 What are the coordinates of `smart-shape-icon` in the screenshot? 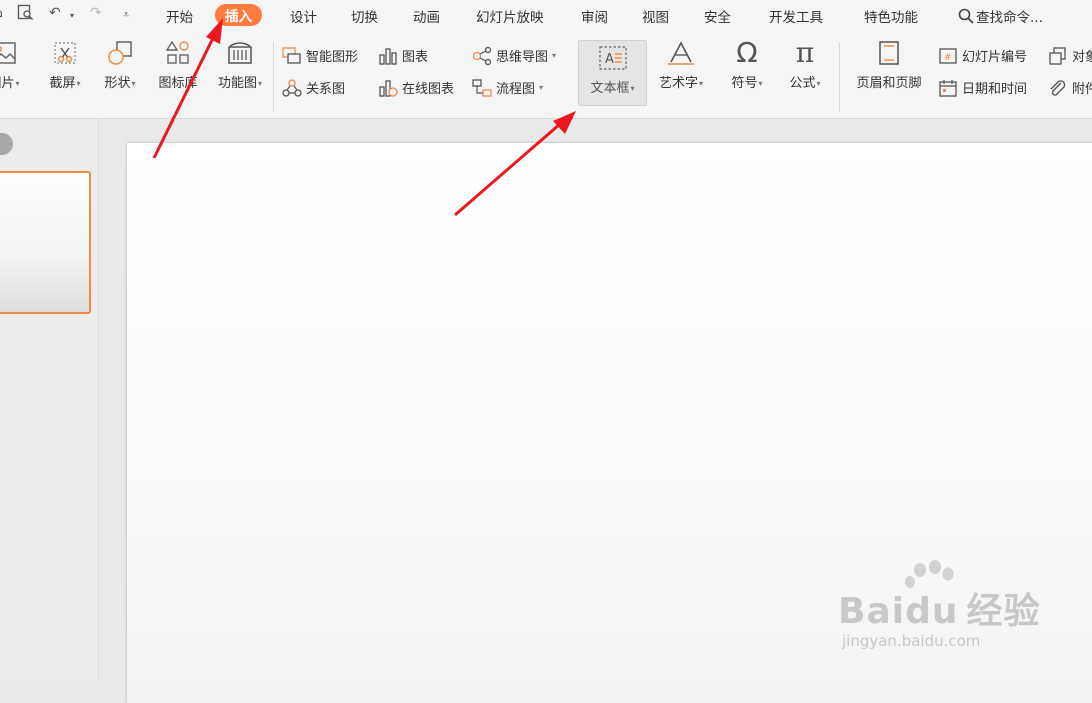 It's located at (291, 55).